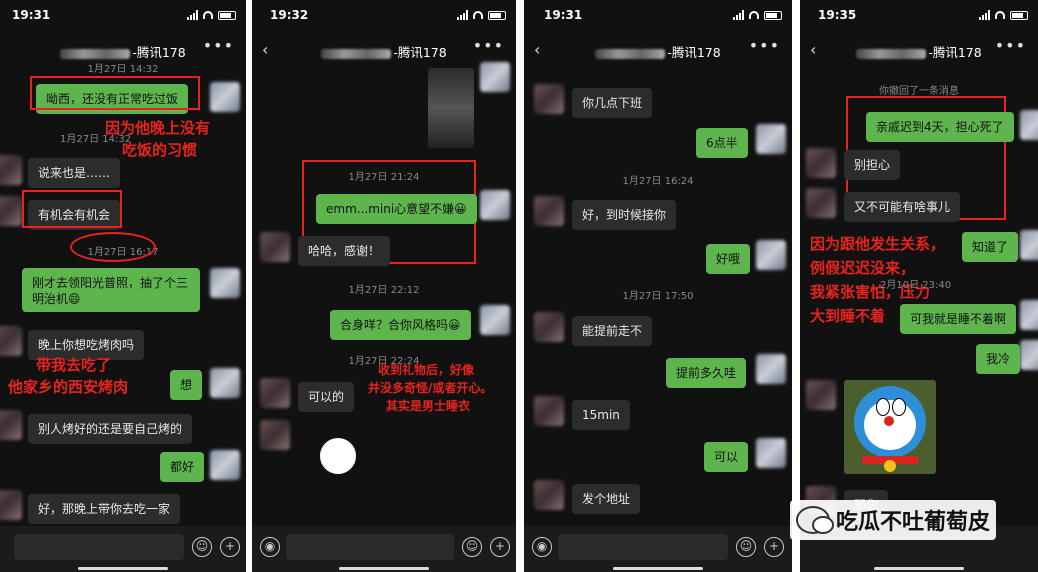 The height and width of the screenshot is (572, 1038). I want to click on message-bubble-received: 别人烤好的还是要自己烤的, so click(110, 429).